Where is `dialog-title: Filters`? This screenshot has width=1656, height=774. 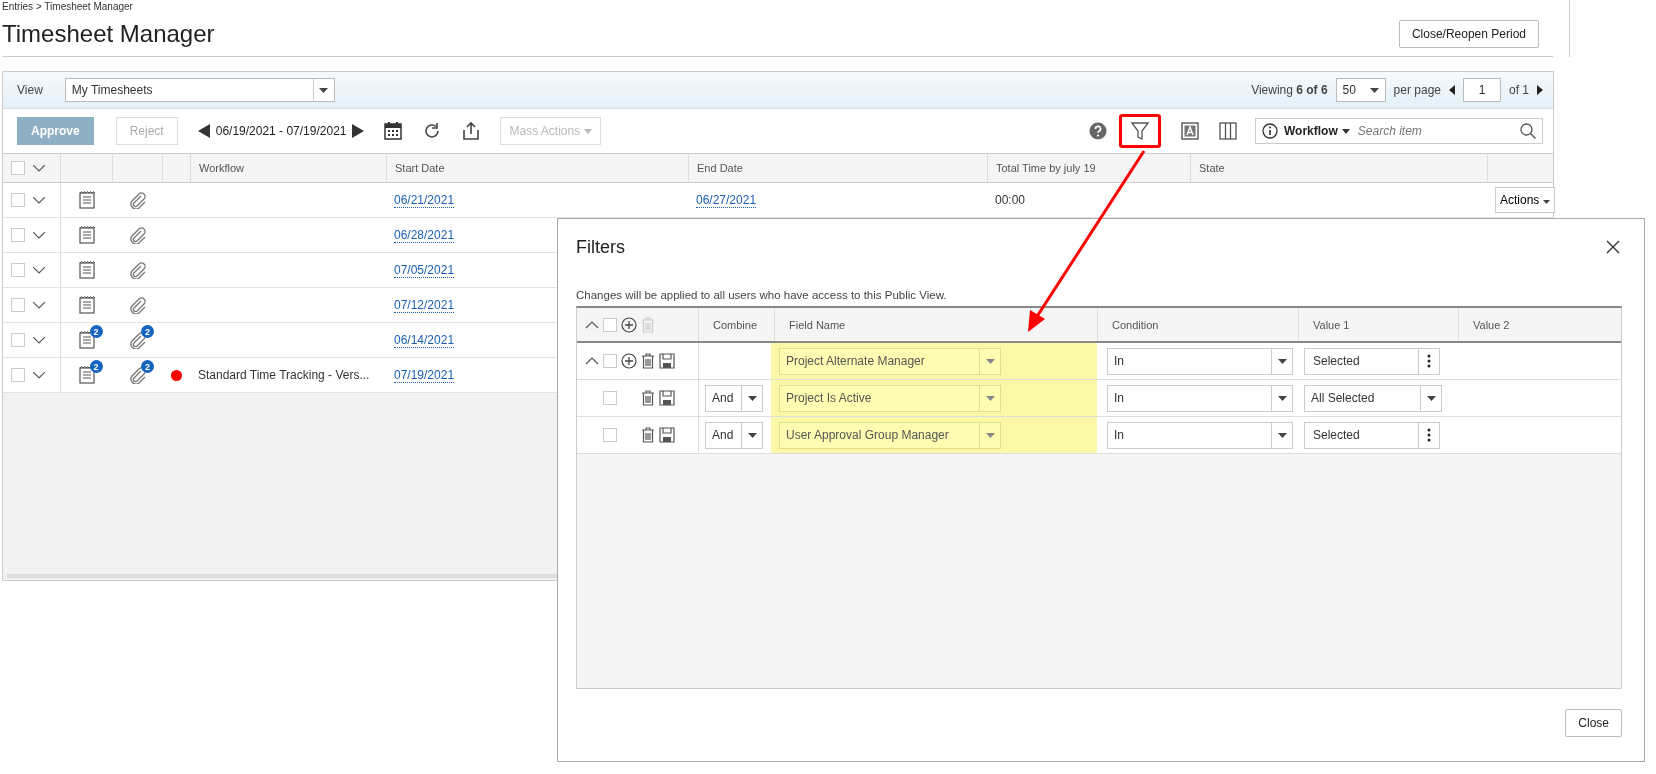
dialog-title: Filters is located at coordinates (600, 247).